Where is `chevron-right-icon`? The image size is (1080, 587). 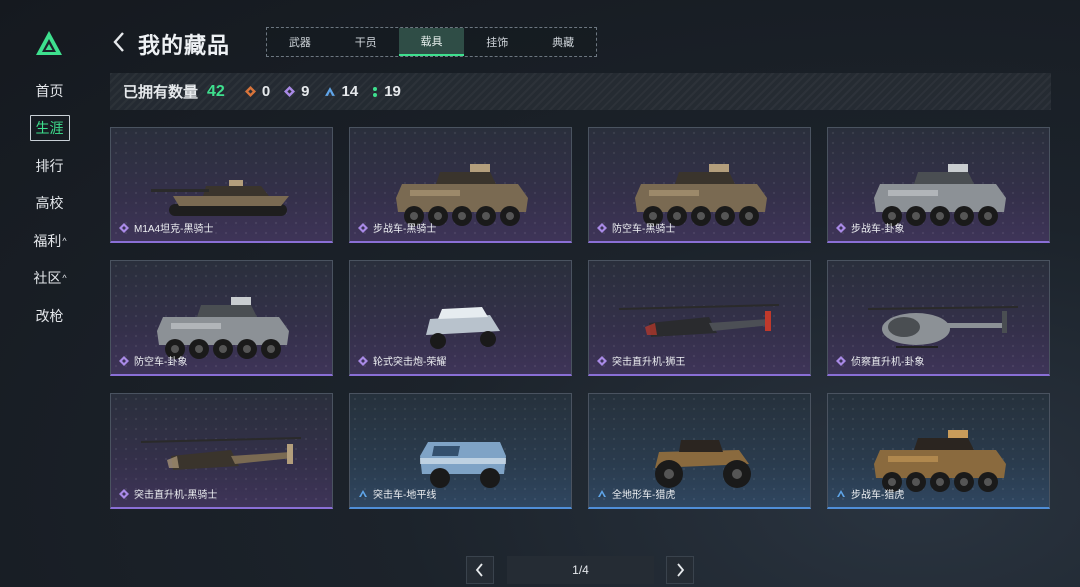
chevron-right-icon is located at coordinates (681, 570).